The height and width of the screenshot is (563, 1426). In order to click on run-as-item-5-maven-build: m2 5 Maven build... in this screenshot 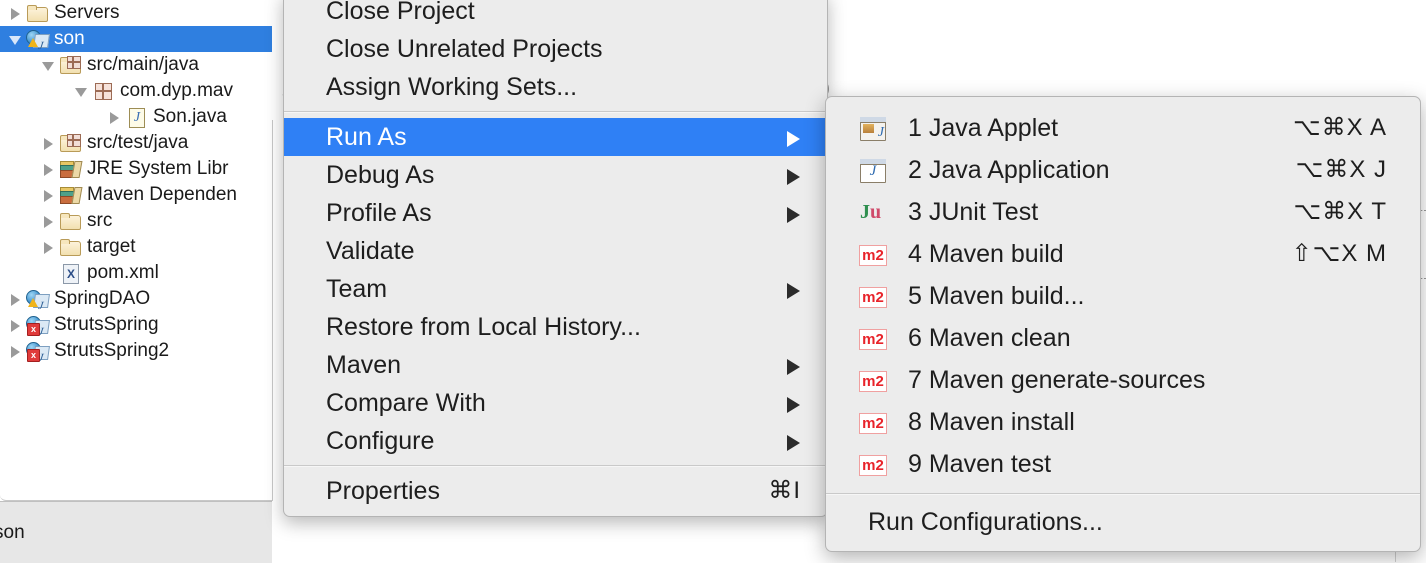, I will do `click(1123, 296)`.